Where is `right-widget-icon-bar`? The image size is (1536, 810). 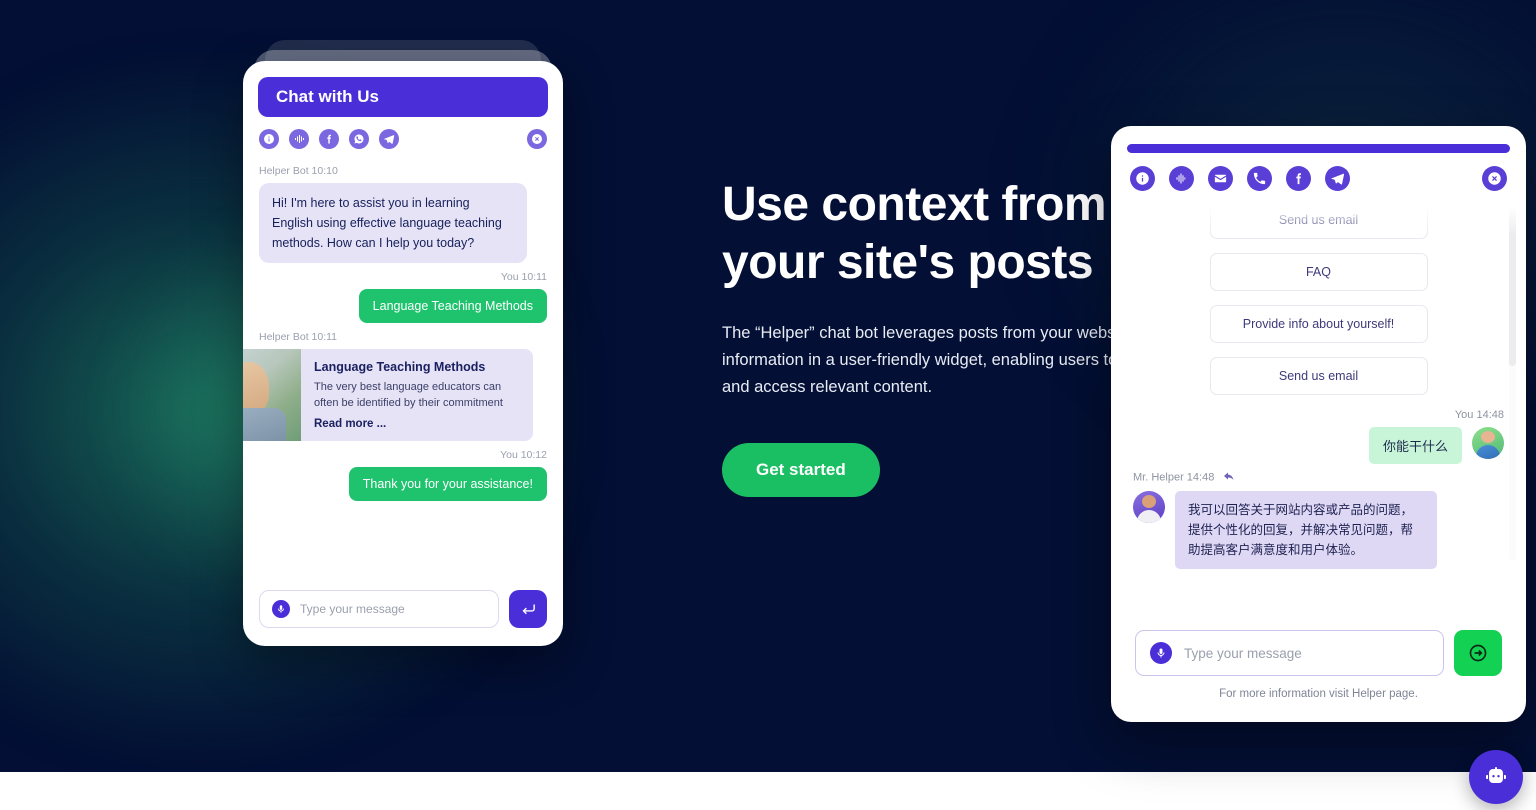
right-widget-icon-bar is located at coordinates (1318, 172).